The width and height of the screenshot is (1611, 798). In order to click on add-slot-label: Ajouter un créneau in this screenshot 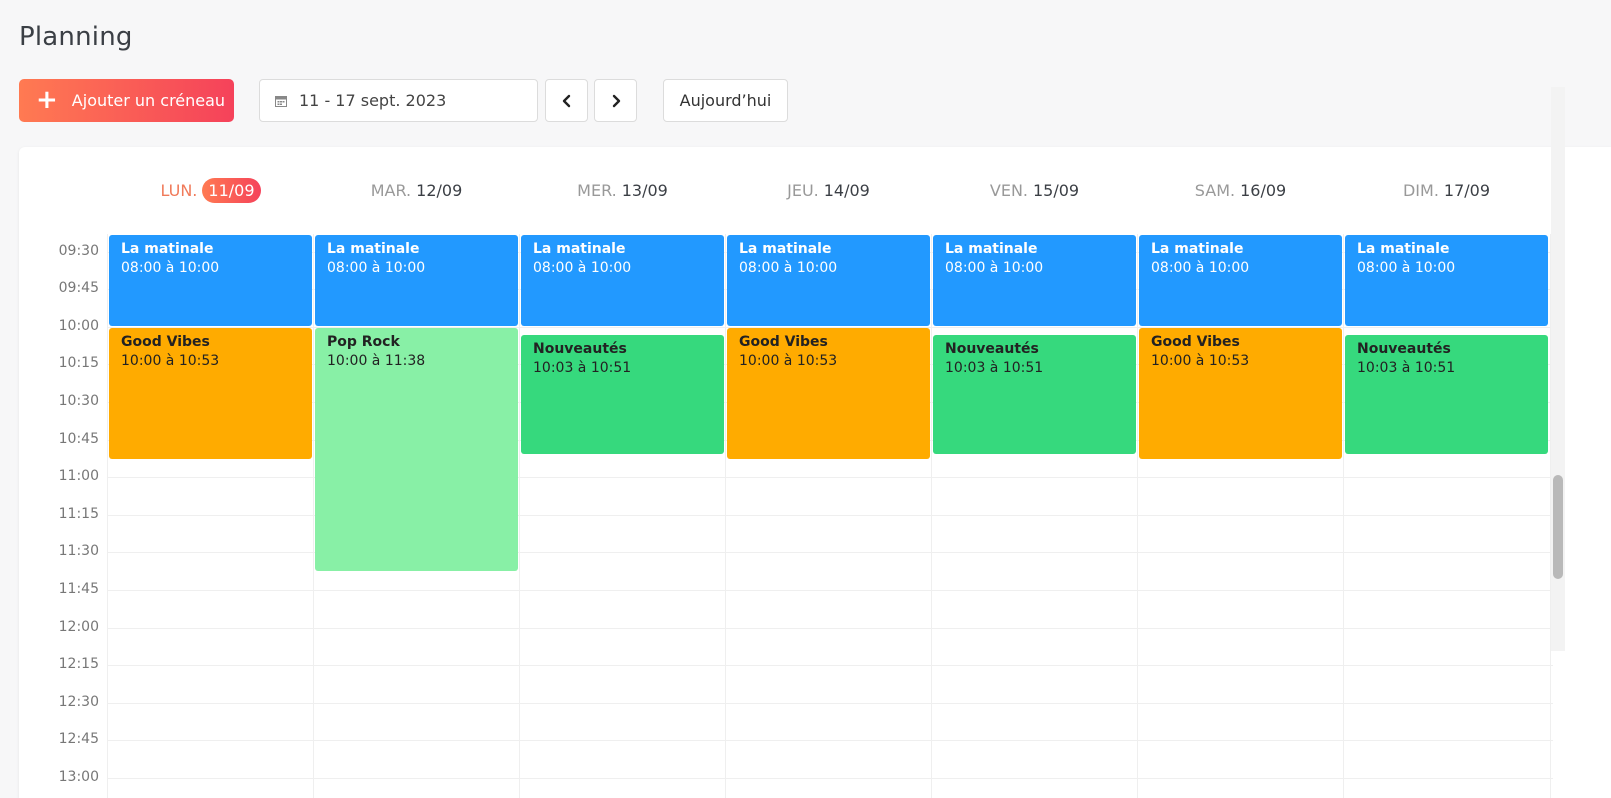, I will do `click(148, 100)`.